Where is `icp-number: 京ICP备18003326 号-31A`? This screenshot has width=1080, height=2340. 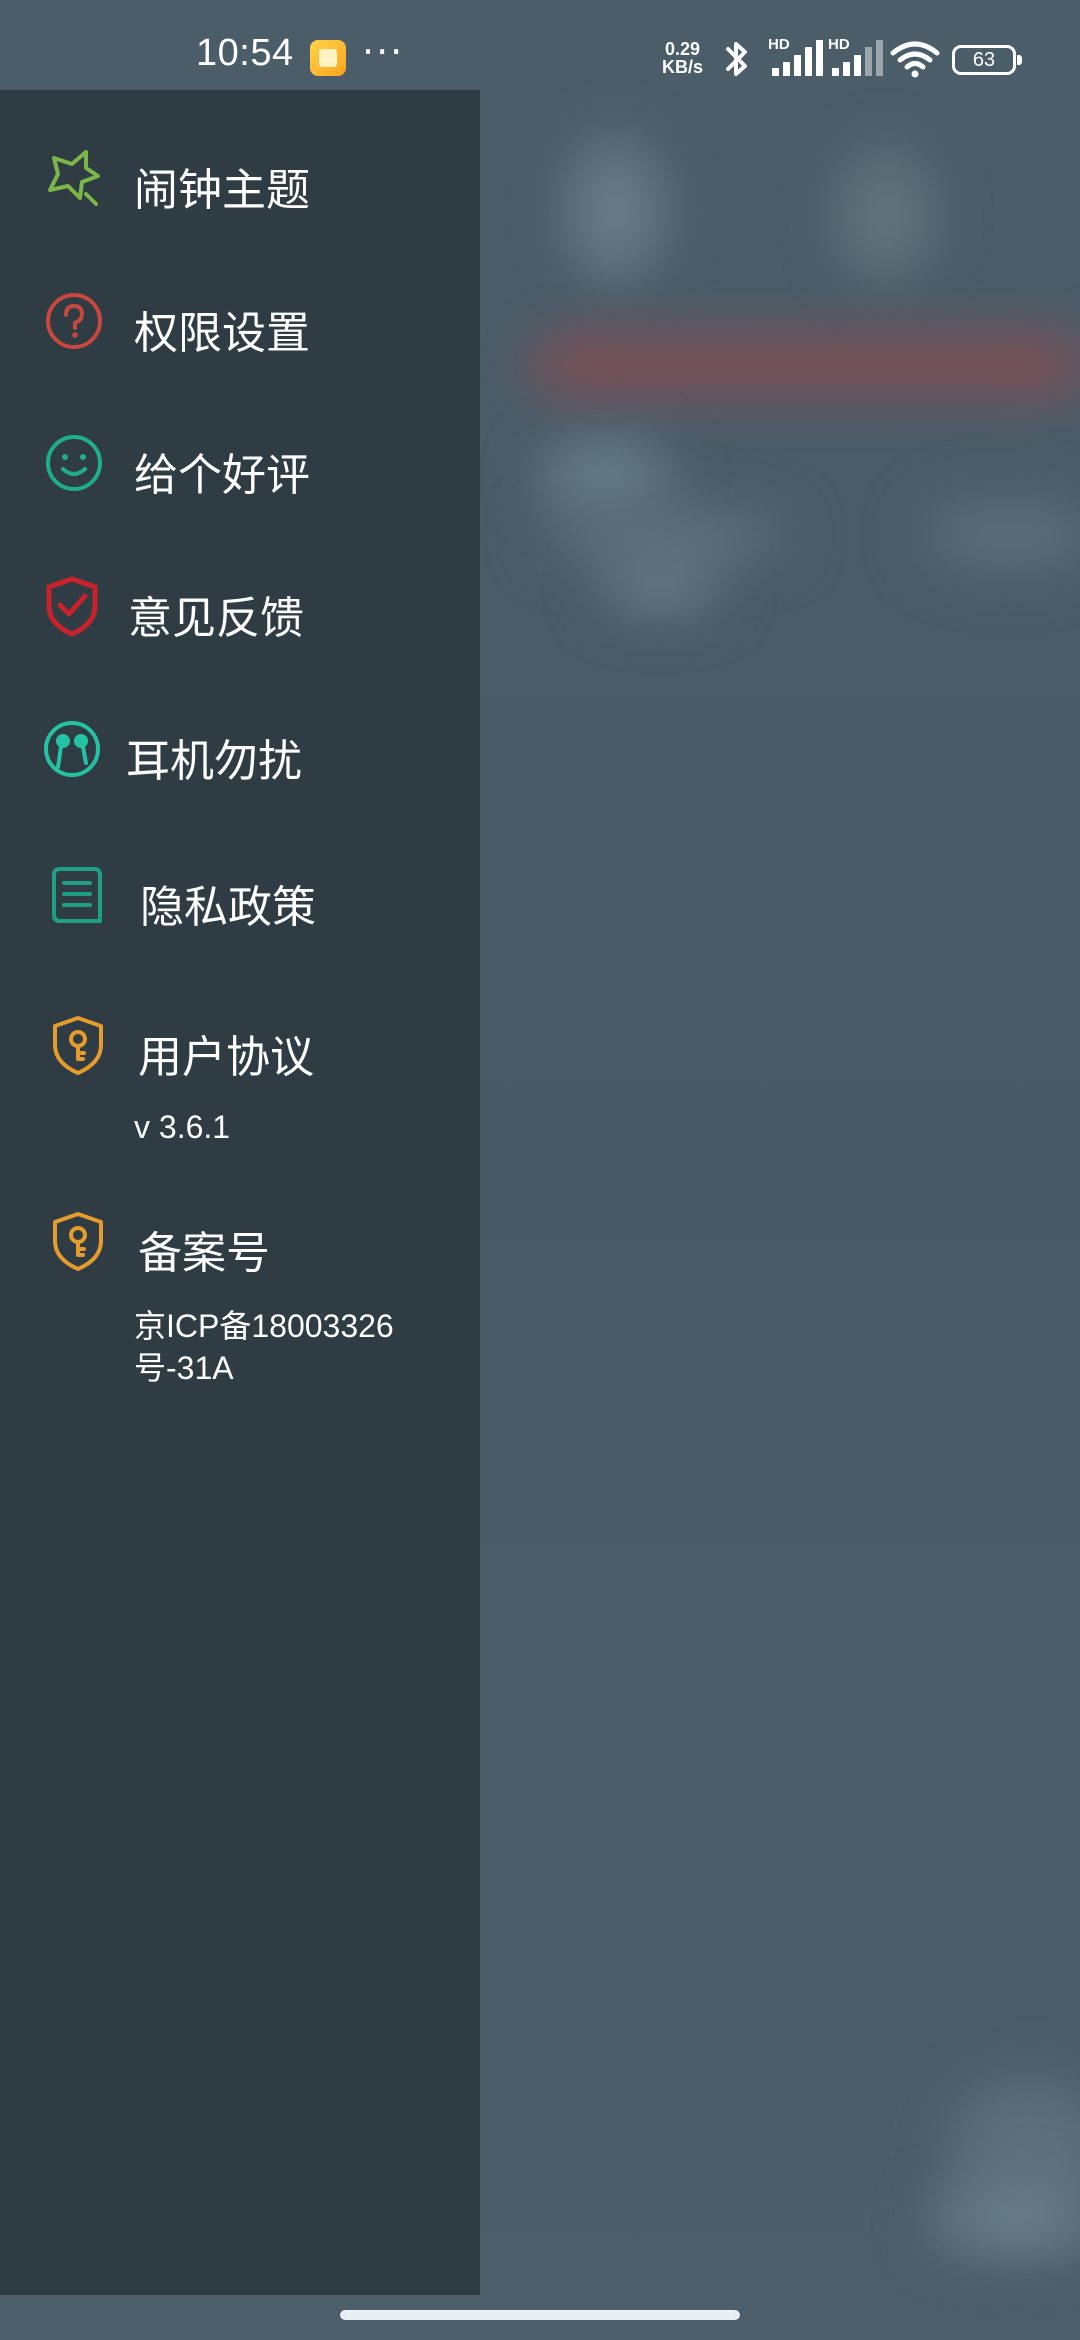
icp-number: 京ICP备18003326 号-31A is located at coordinates (264, 1347).